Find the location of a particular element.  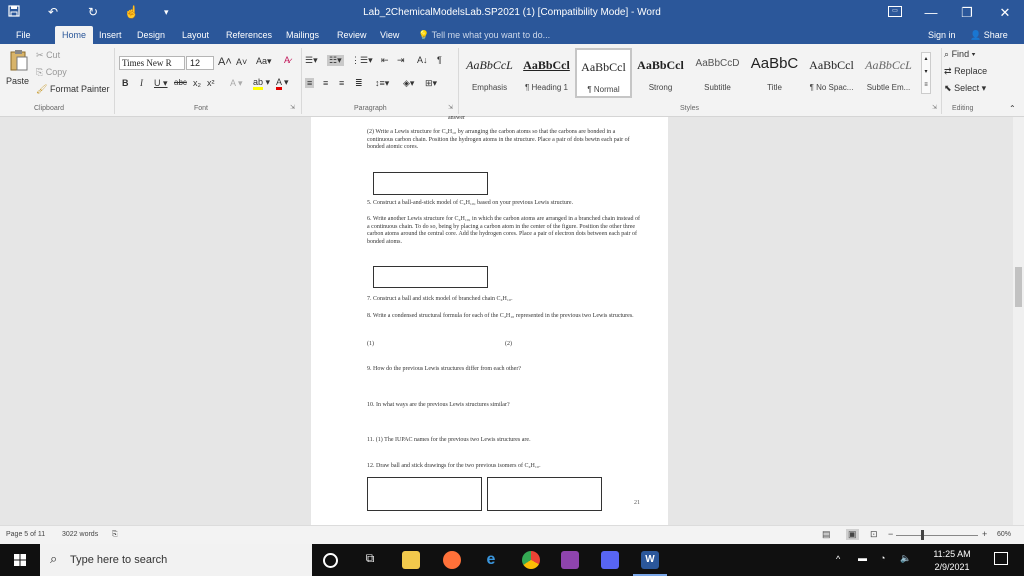

zoom-slider-thumb is located at coordinates (922, 535).